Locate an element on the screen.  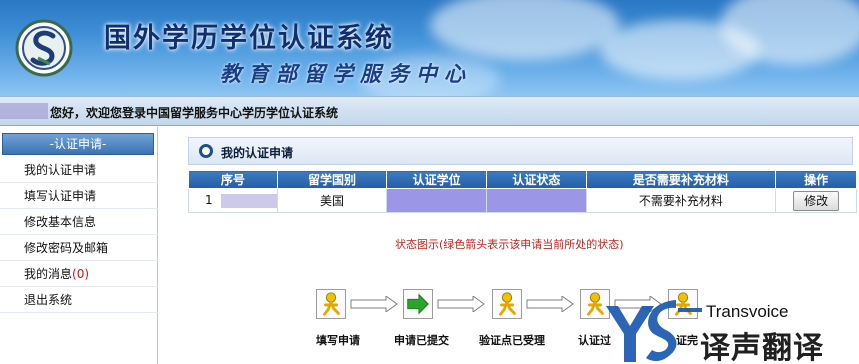
sidebar-item-fill-application: 填写认证申请 is located at coordinates (79, 196).